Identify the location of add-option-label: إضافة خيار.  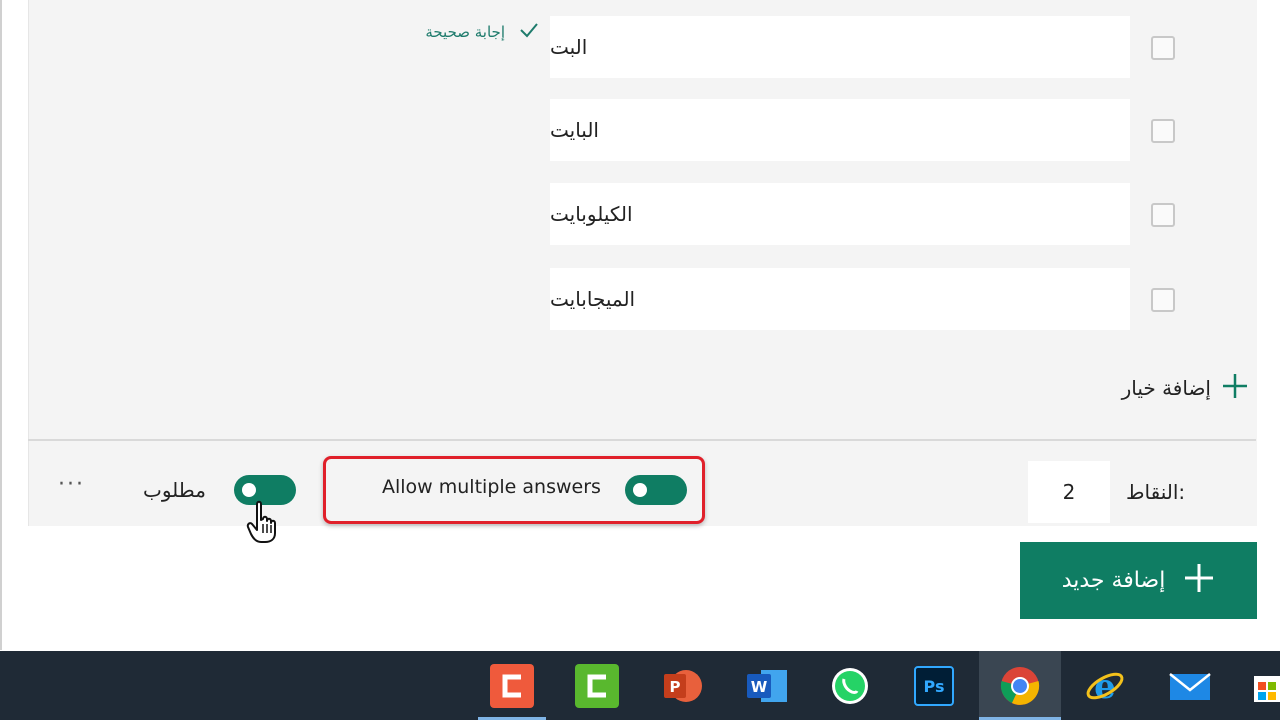
(1166, 388).